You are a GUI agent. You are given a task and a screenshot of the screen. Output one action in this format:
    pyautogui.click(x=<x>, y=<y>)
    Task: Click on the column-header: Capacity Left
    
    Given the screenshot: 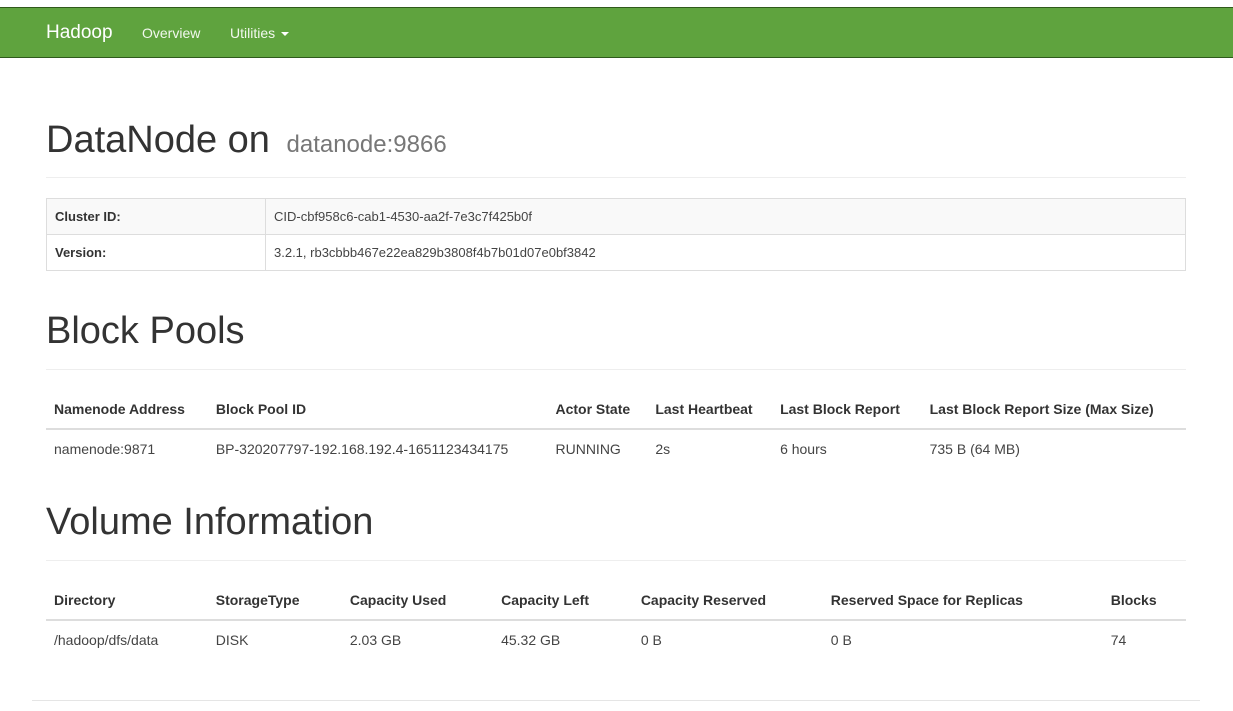 What is the action you would take?
    pyautogui.click(x=563, y=601)
    